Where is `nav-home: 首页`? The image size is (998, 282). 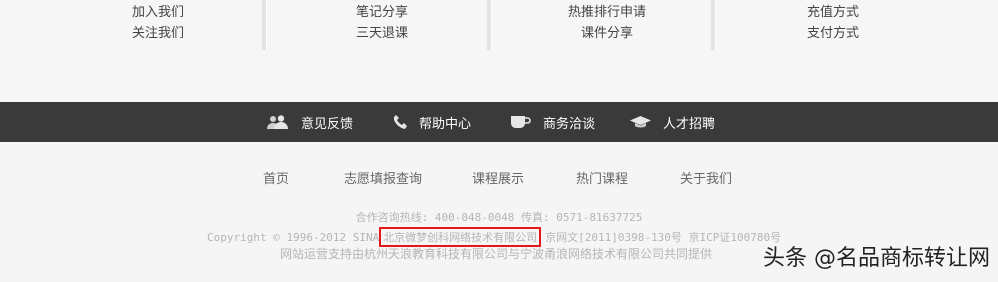
nav-home: 首页 is located at coordinates (276, 177).